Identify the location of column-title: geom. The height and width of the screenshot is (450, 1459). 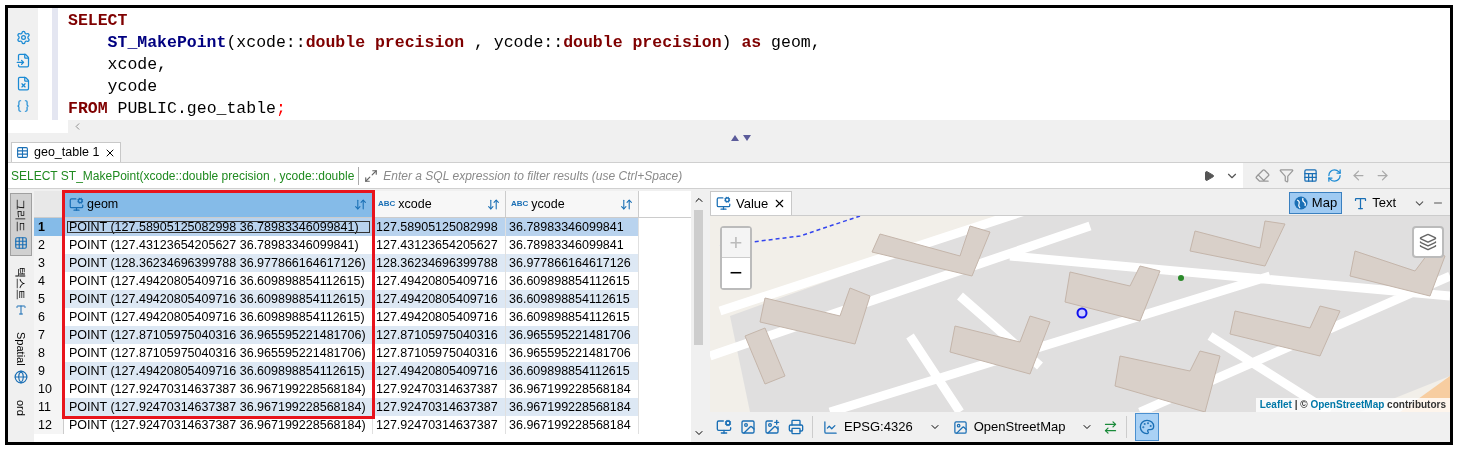
(103, 204).